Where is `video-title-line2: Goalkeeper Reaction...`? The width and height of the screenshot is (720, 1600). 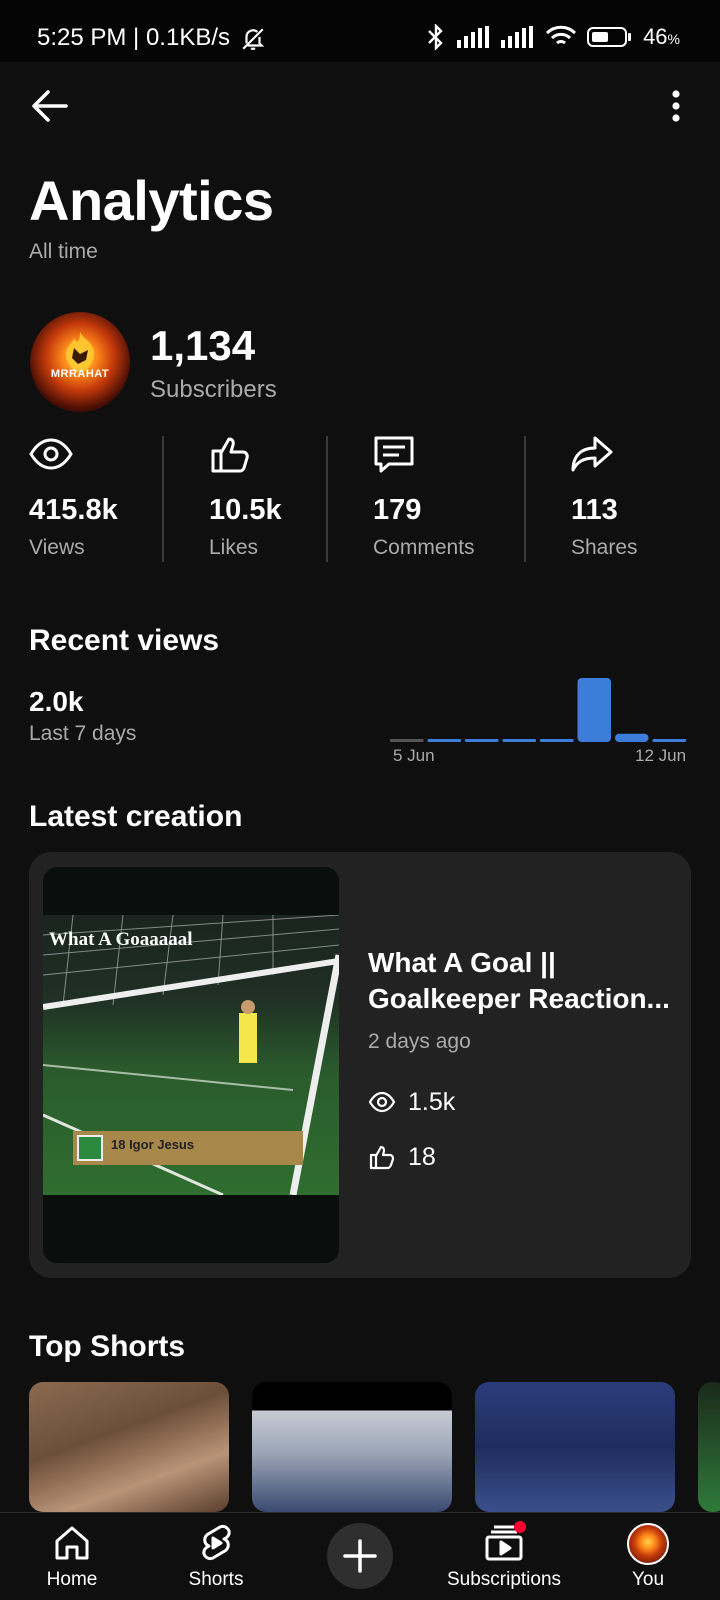 video-title-line2: Goalkeeper Reaction... is located at coordinates (519, 998).